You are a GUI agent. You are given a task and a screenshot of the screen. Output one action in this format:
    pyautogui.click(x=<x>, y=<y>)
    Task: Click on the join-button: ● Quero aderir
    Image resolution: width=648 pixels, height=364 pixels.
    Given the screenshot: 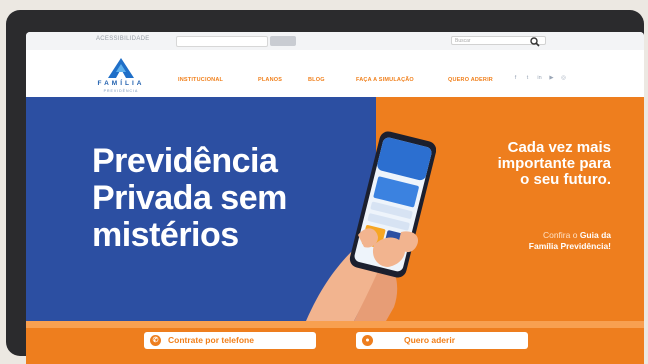 What is the action you would take?
    pyautogui.click(x=442, y=340)
    